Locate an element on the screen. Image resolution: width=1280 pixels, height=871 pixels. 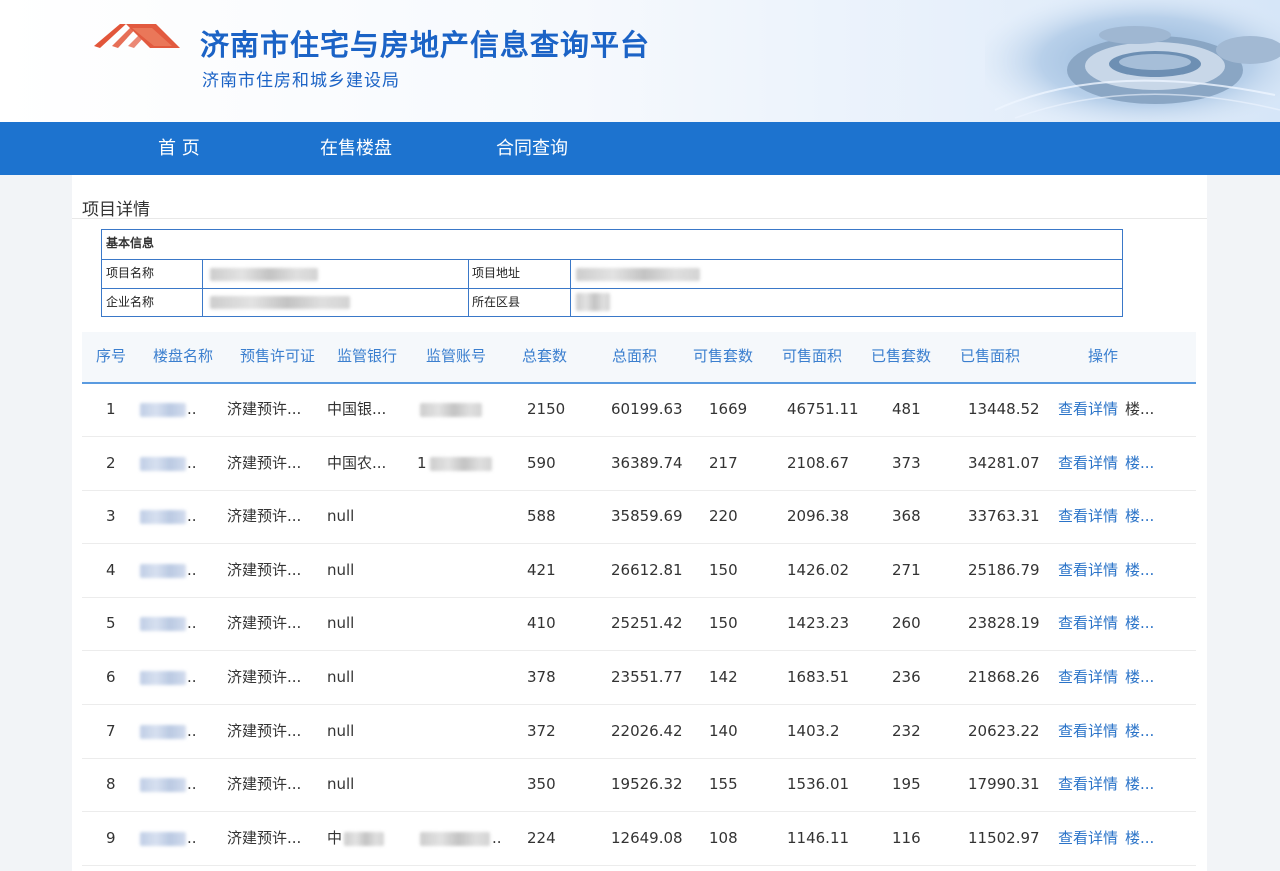
available-area-cell: 1426.02 is located at coordinates (818, 569).